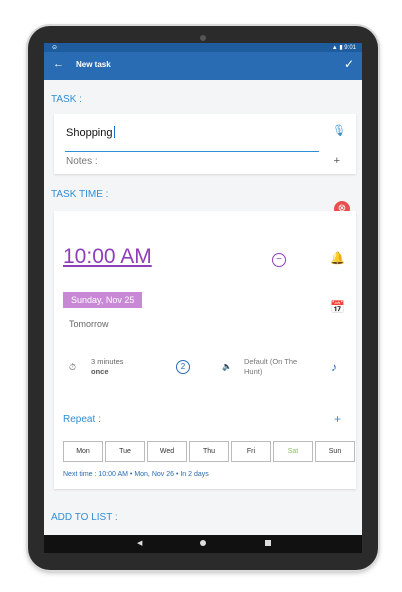 This screenshot has width=402, height=592. I want to click on calendar-icon: 📅, so click(337, 307).